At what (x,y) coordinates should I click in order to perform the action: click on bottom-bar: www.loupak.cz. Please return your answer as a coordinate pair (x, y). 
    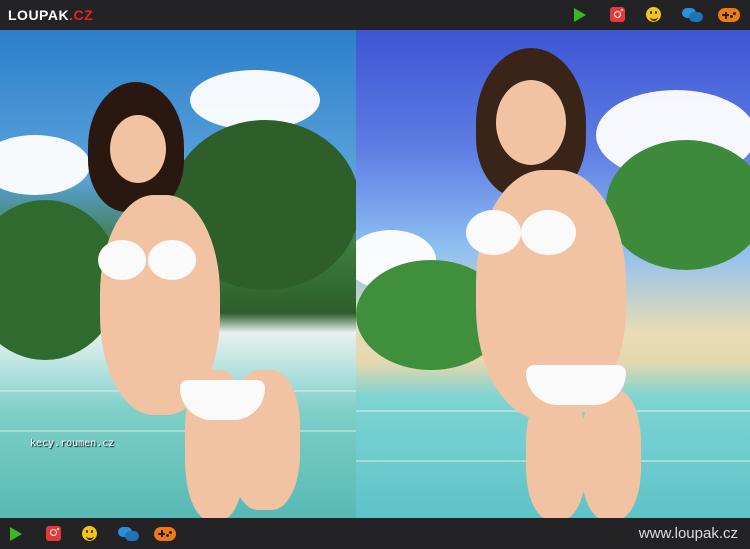
    Looking at the image, I should click on (375, 533).